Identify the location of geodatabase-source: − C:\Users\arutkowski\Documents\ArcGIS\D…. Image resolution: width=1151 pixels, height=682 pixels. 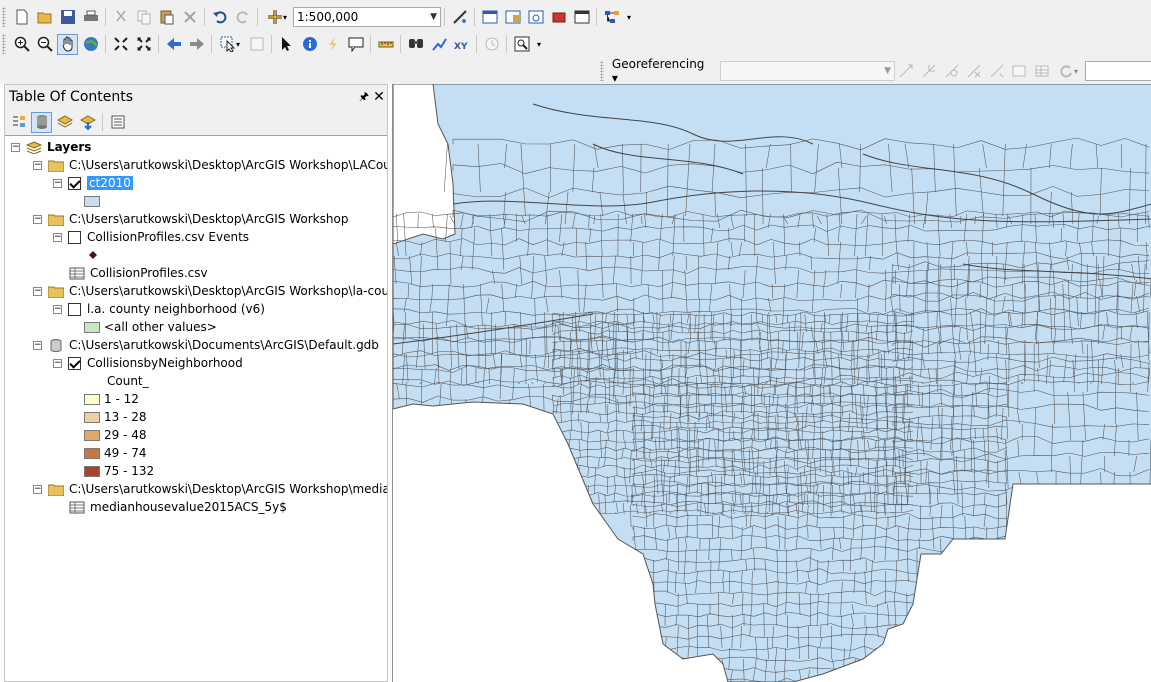
(206, 345).